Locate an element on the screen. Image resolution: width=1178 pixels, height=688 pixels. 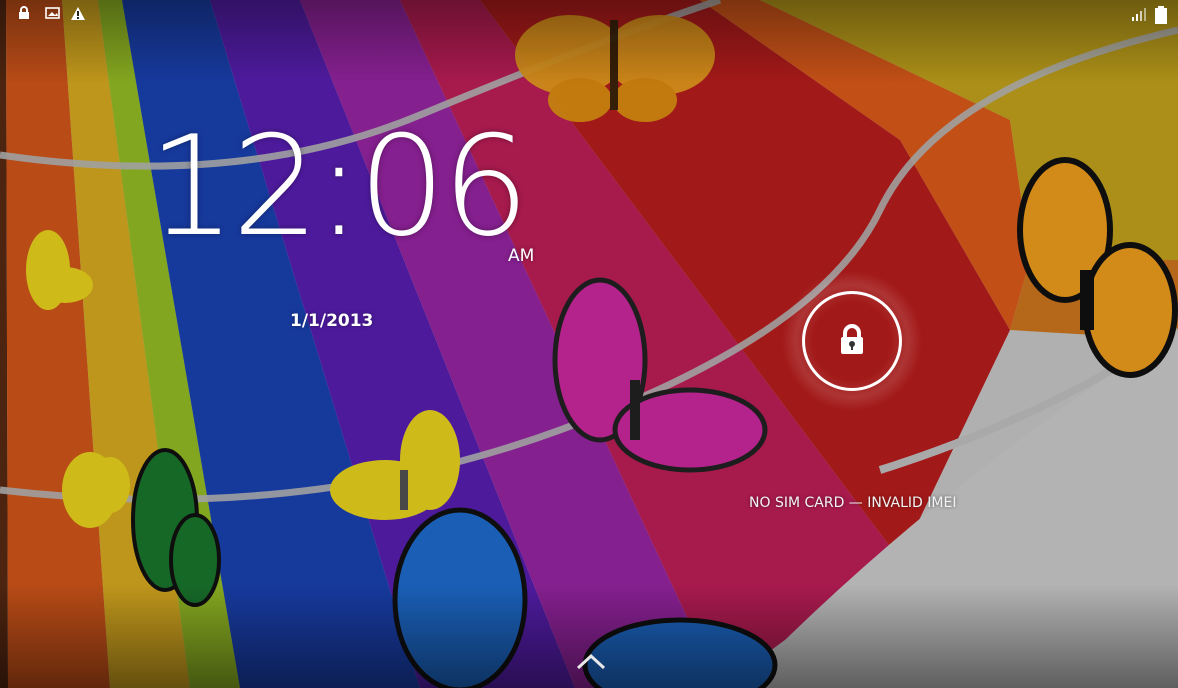
padlock-icon is located at coordinates (852, 339).